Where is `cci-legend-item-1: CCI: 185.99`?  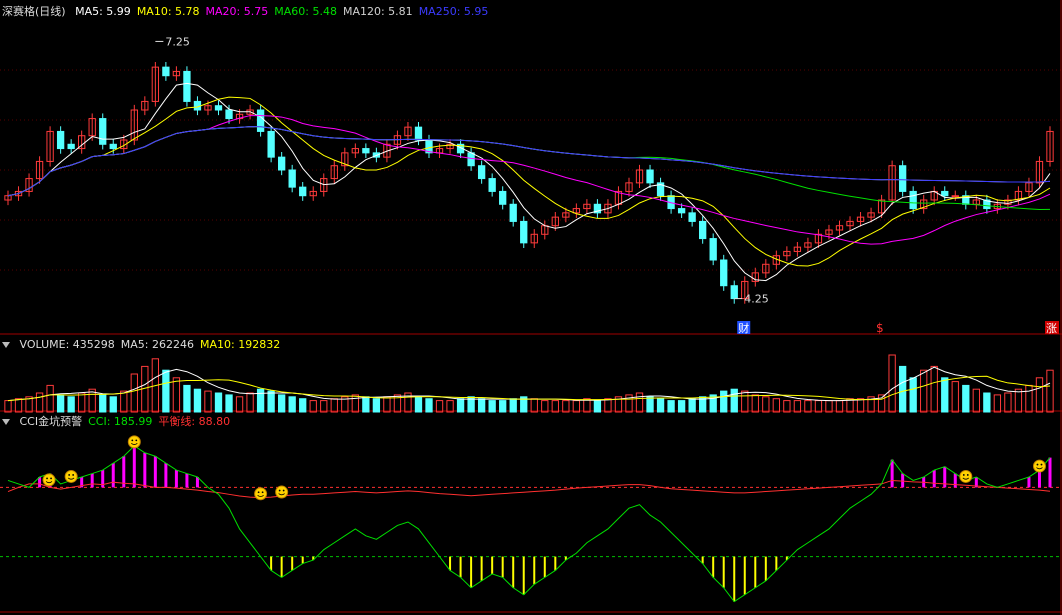
cci-legend-item-1: CCI: 185.99 is located at coordinates (120, 421).